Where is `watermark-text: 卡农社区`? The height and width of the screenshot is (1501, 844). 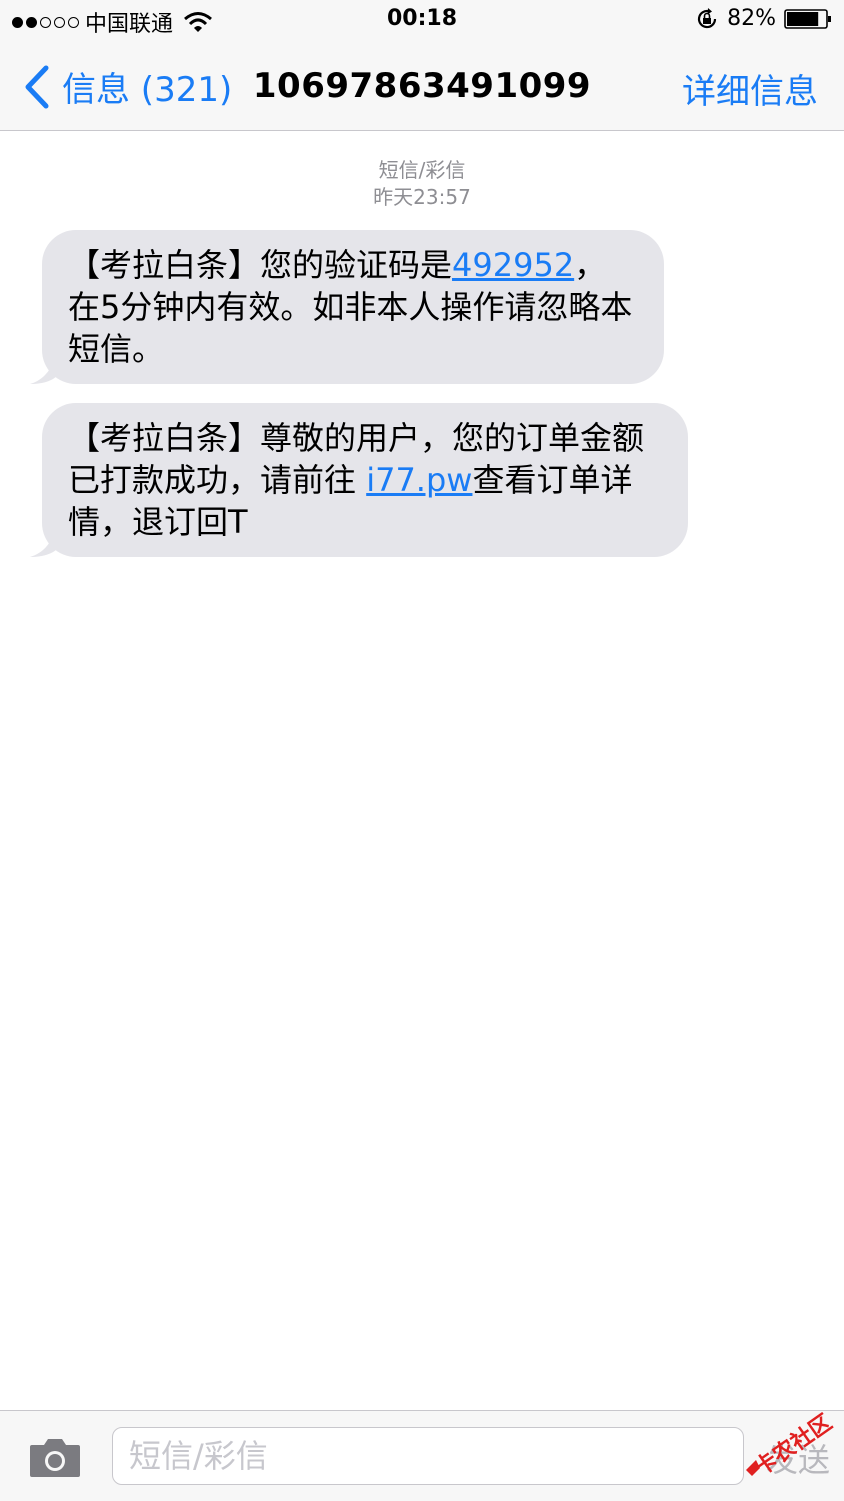 watermark-text: 卡农社区 is located at coordinates (793, 1445).